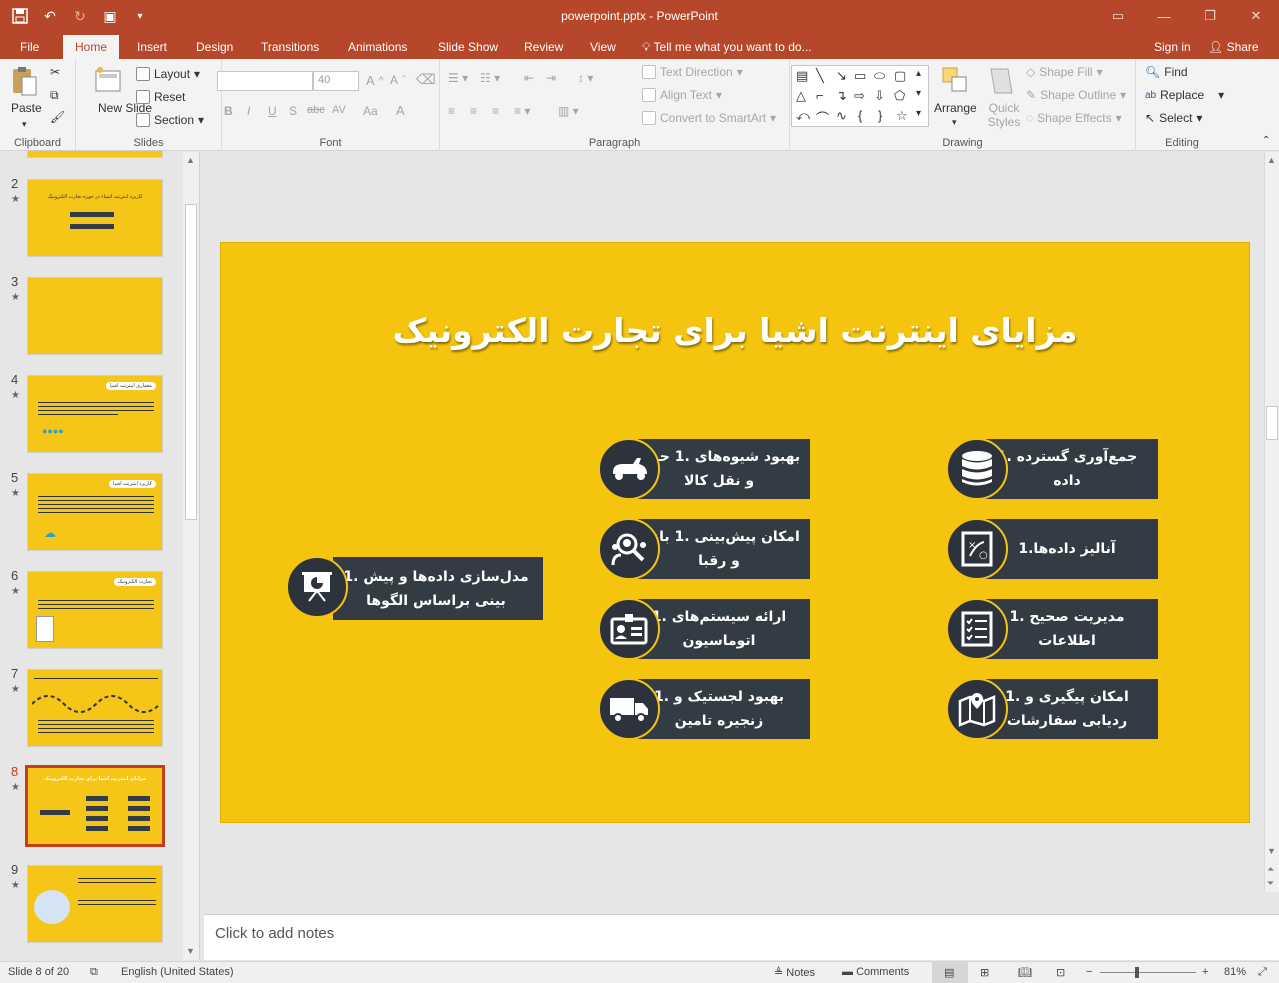 This screenshot has height=983, width=1279. I want to click on quick-styles-button: Quick Styles, so click(1004, 115).